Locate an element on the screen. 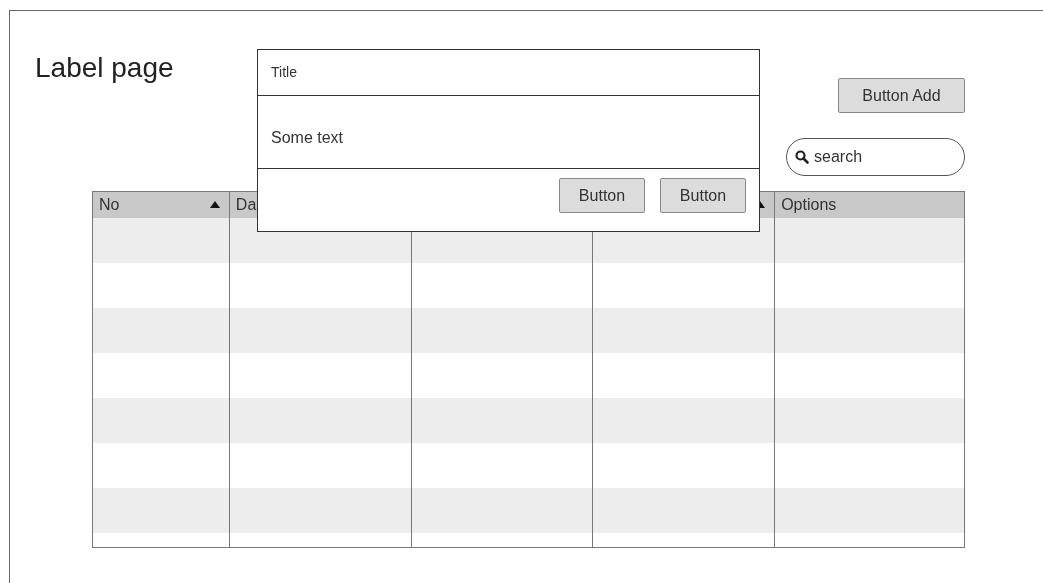 The height and width of the screenshot is (583, 1043). page-title: Label page is located at coordinates (104, 68).